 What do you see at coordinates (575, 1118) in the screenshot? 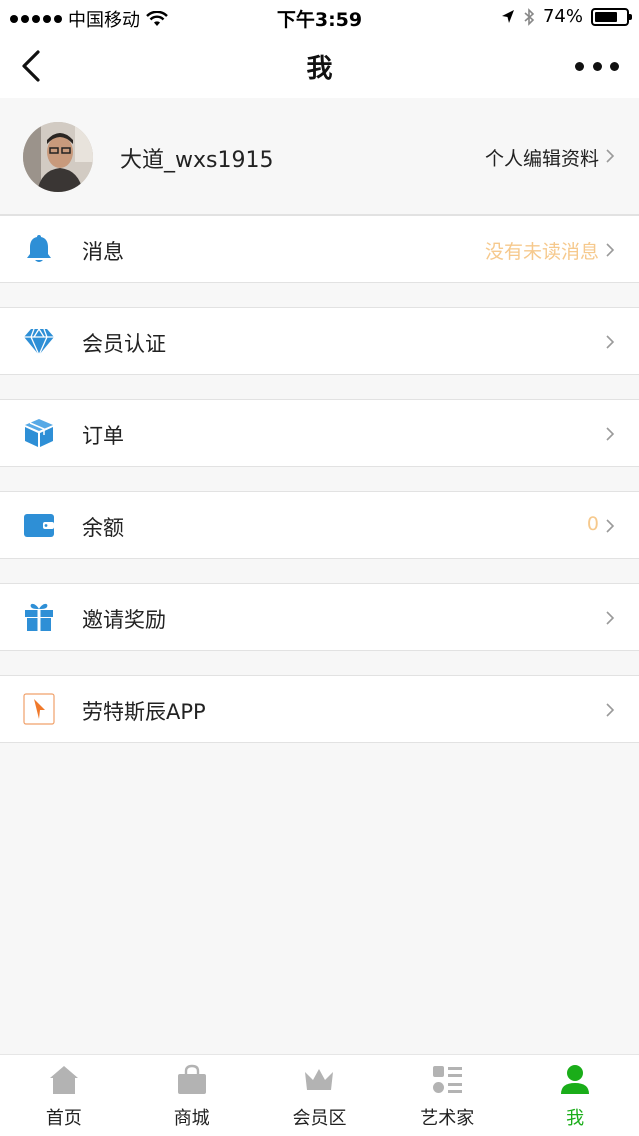
I see `tab-label-me: 我` at bounding box center [575, 1118].